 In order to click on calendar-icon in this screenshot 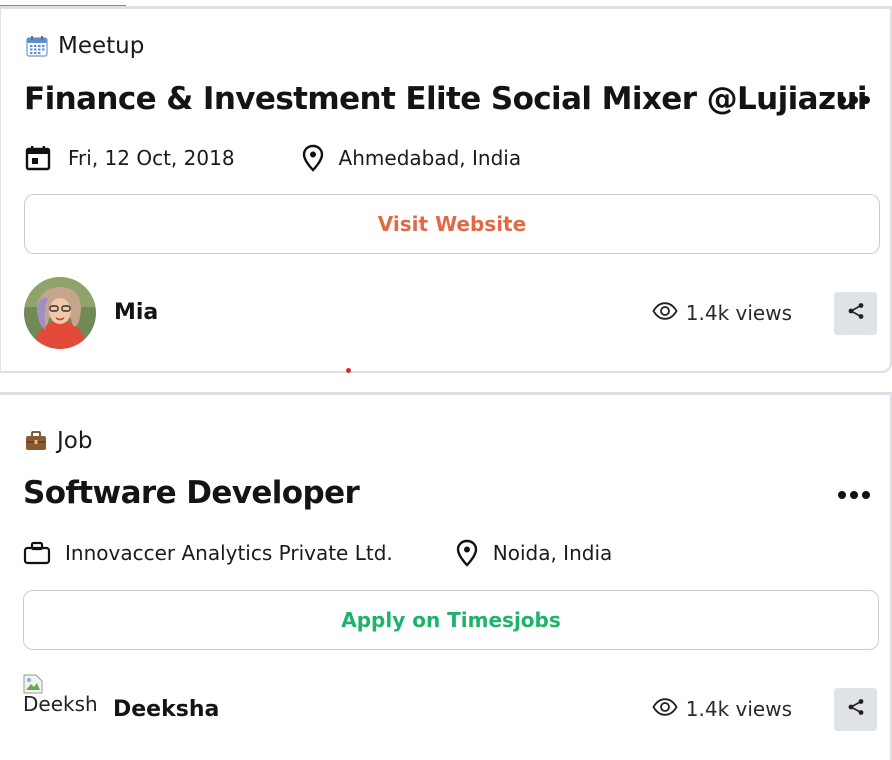, I will do `click(38, 158)`.